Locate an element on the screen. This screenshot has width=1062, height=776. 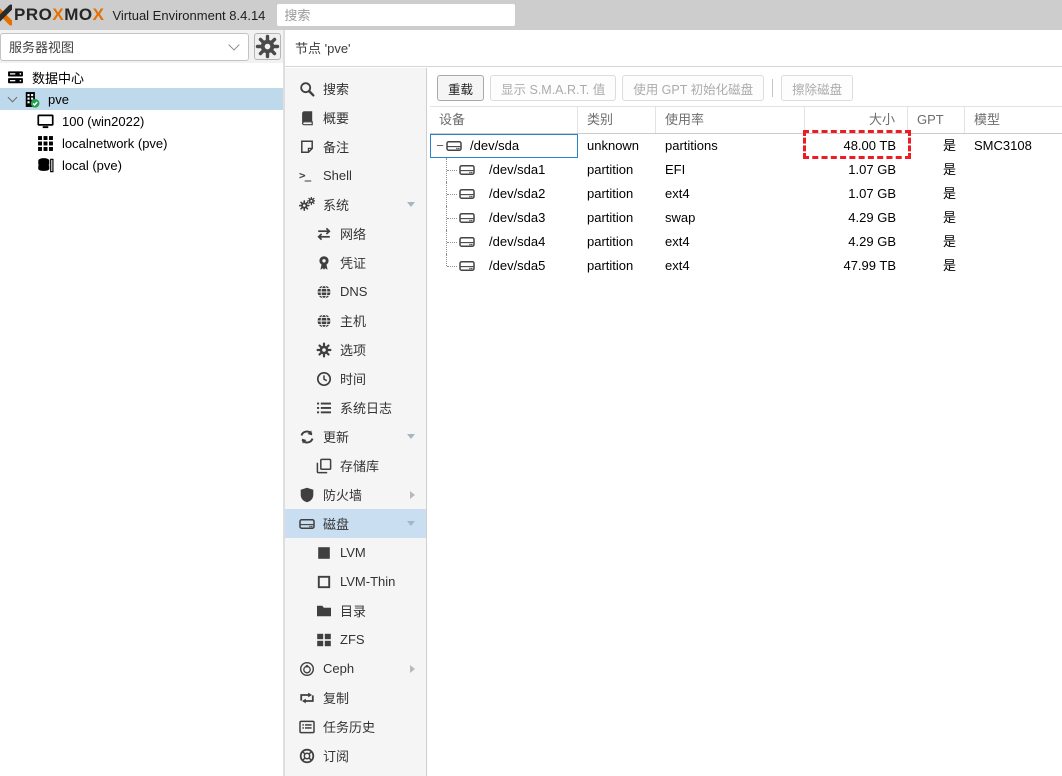
view-selector-dropdown: 服务器视图 is located at coordinates (124, 46).